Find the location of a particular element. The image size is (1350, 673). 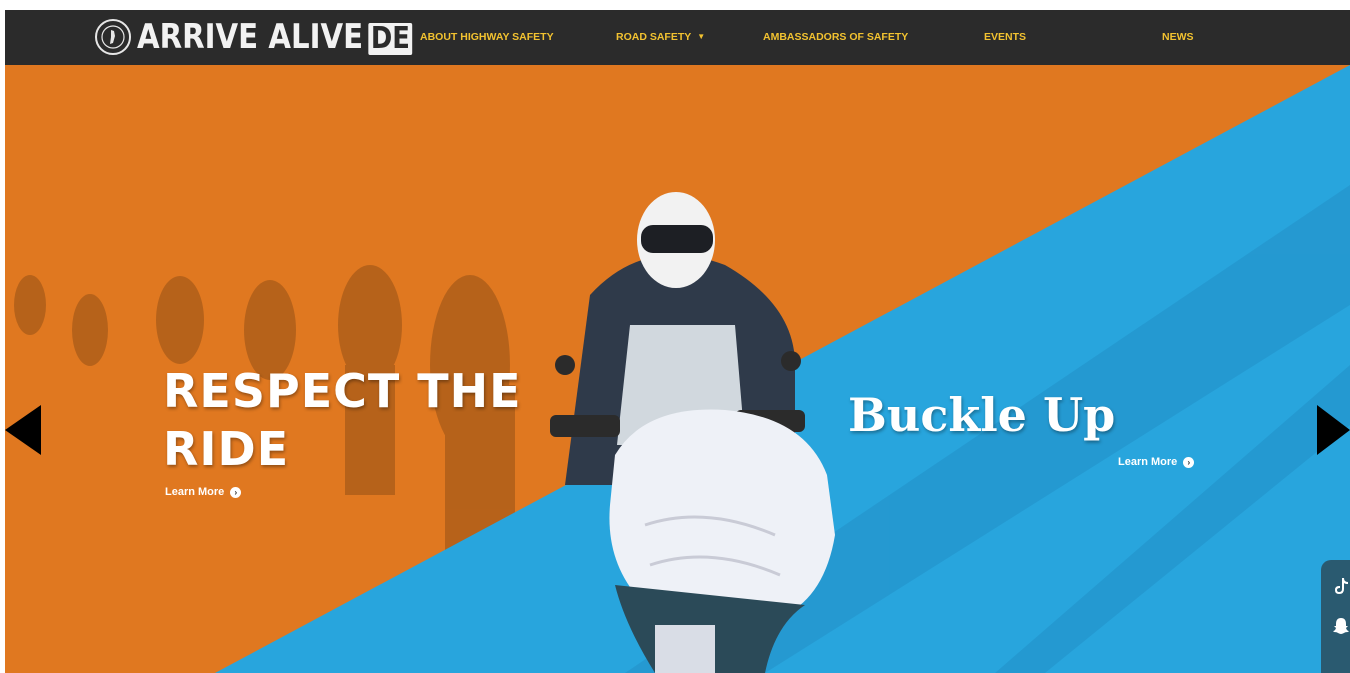

slide-title-line: RIDE is located at coordinates (226, 449).